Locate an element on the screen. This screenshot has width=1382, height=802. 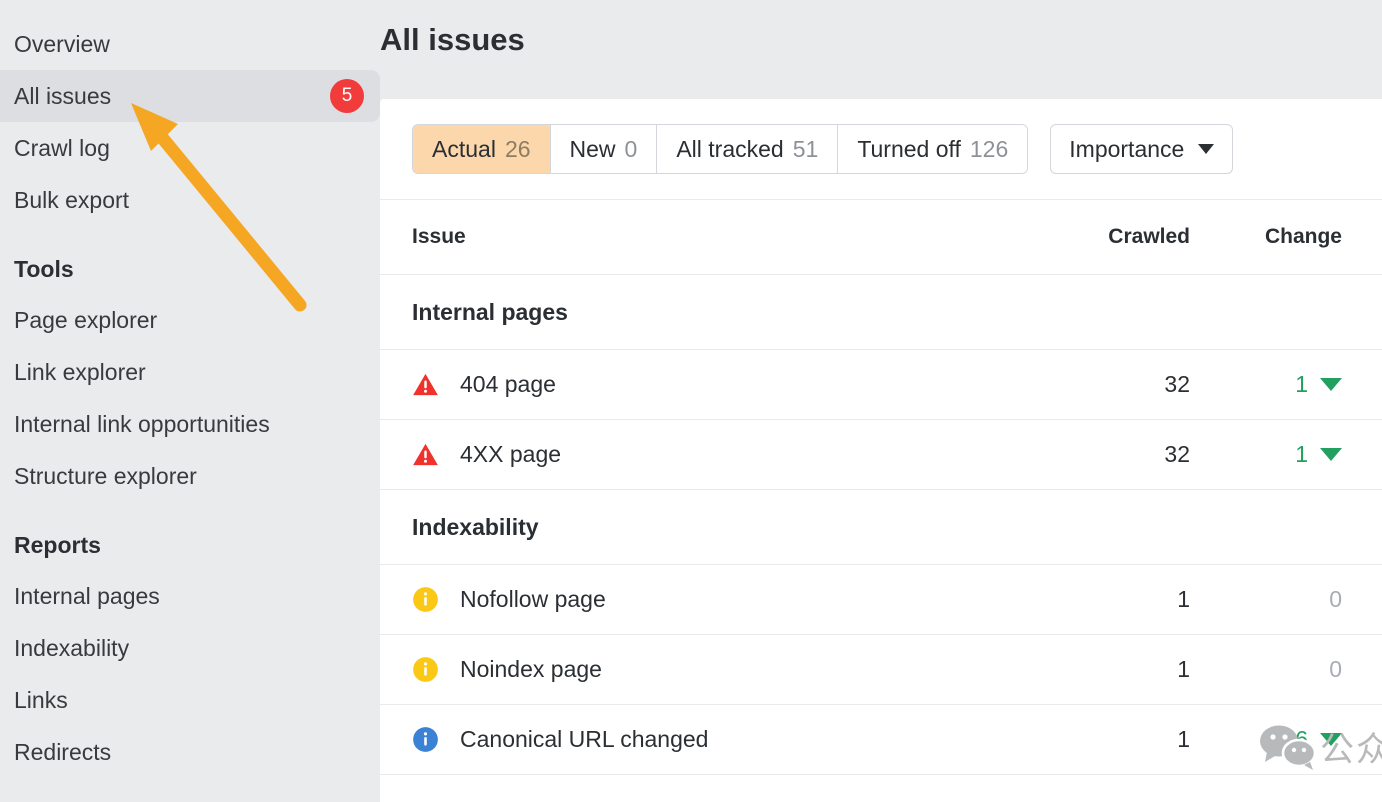
sidebar-item-structure-explorer: Structure explorer is located at coordinates (190, 476).